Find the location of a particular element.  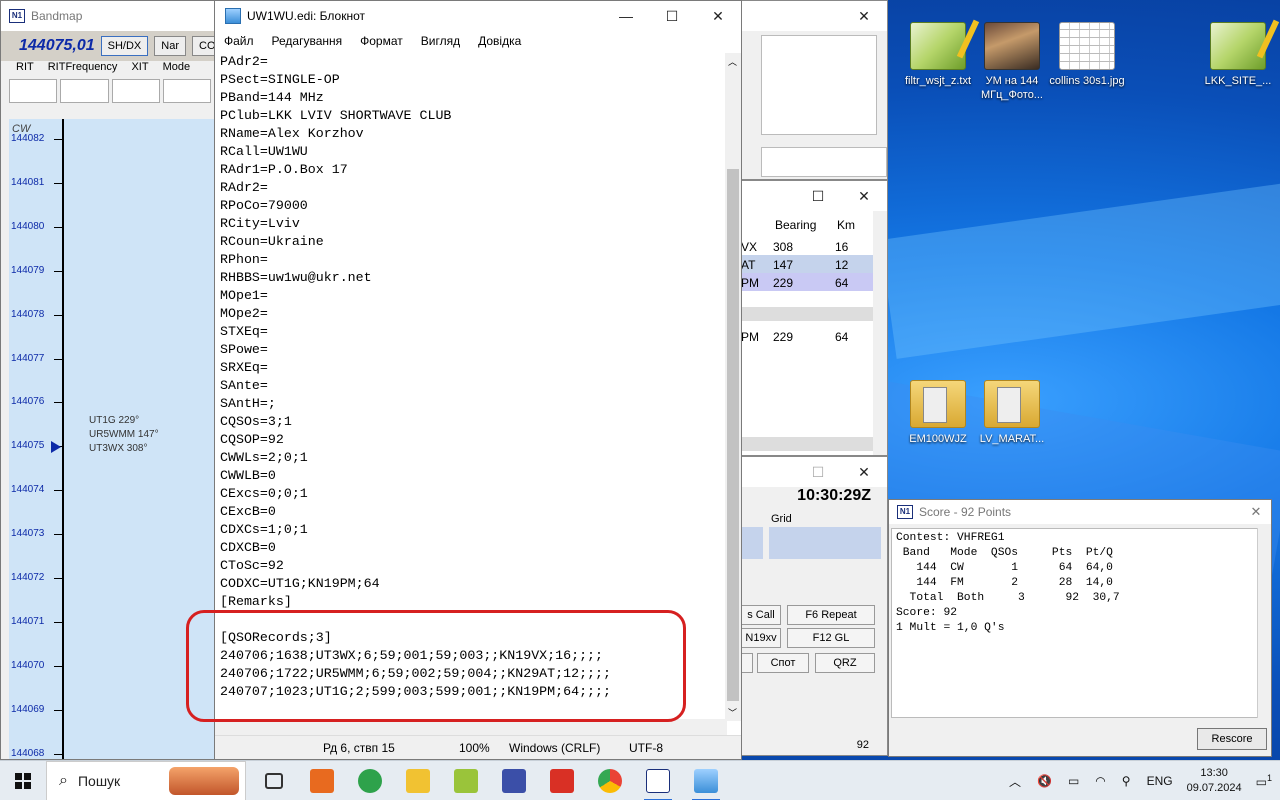

battery-icon: ▭ is located at coordinates (1073, 781).